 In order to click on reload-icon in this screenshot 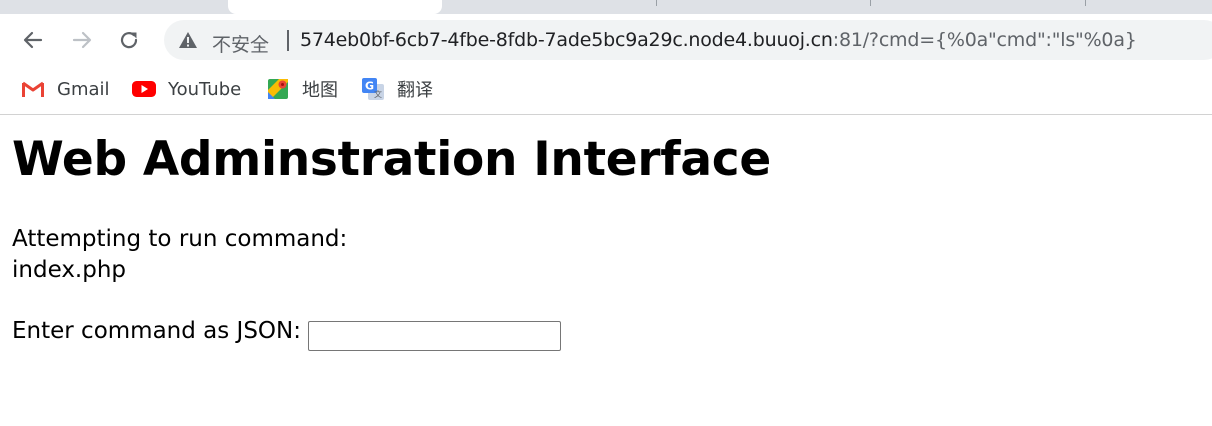, I will do `click(129, 40)`.